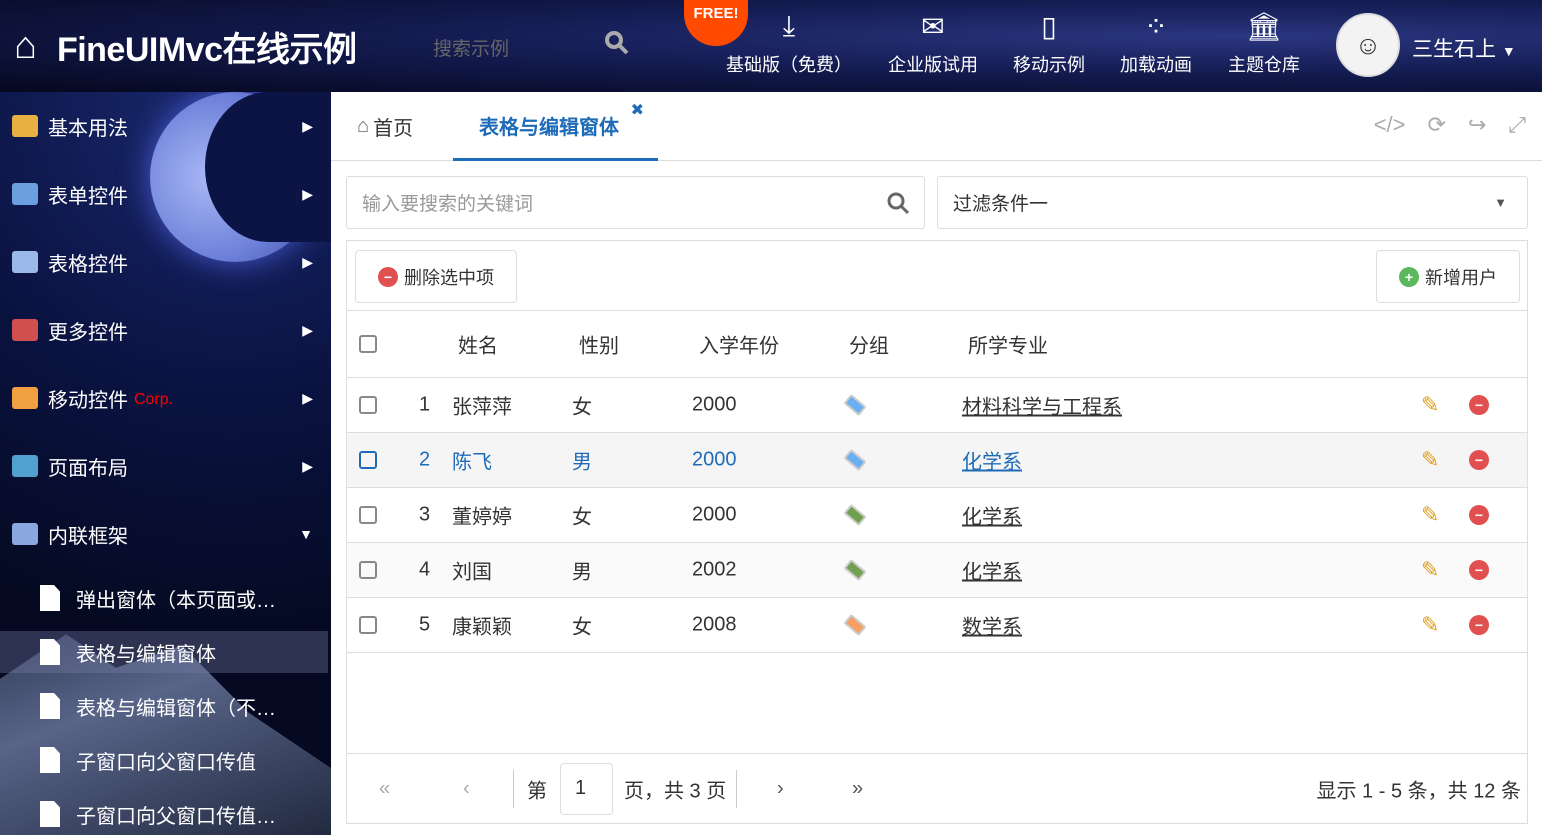  I want to click on sidebar-item: 页面布局 ▶, so click(165, 466).